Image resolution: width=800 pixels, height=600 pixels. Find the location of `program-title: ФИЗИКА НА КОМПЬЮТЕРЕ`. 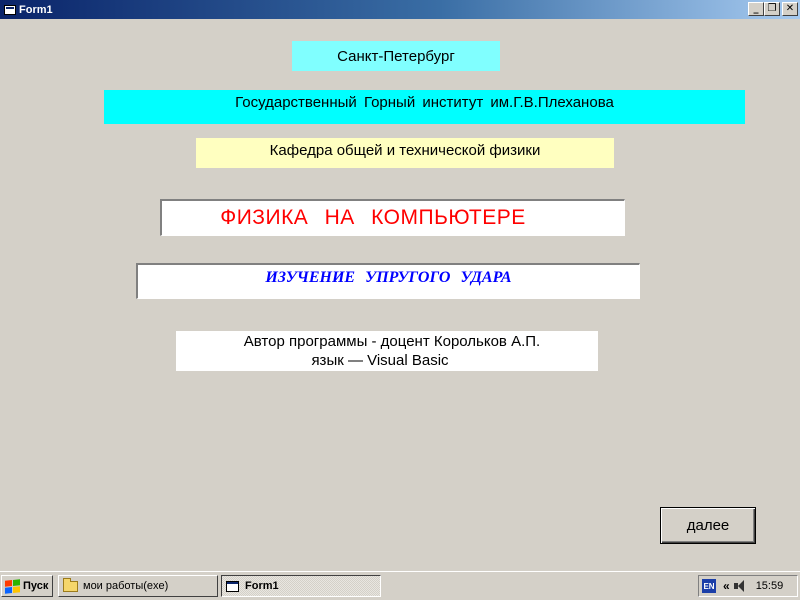

program-title: ФИЗИКА НА КОМПЬЮТЕРЕ is located at coordinates (373, 217).